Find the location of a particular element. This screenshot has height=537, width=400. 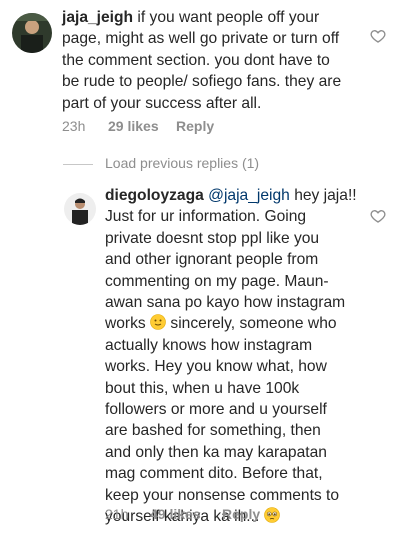

avatar-jaja-jeigh is located at coordinates (32, 33).